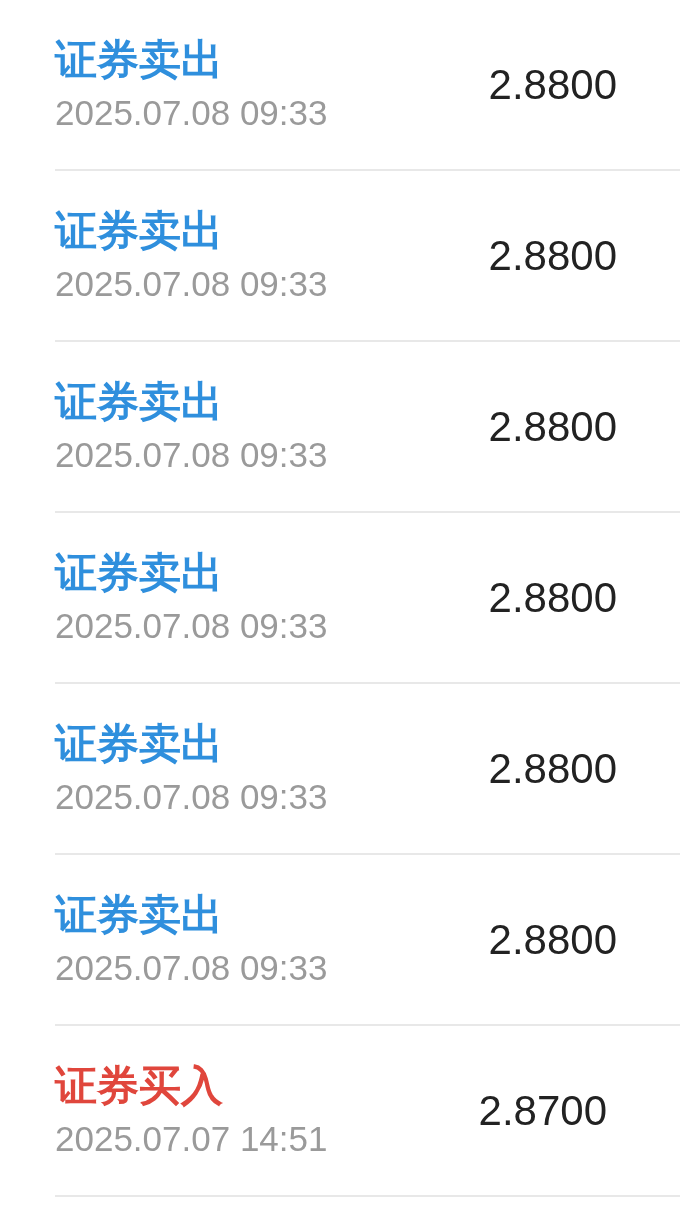 The image size is (680, 1224). I want to click on trade-type: 证券买入, so click(139, 1085).